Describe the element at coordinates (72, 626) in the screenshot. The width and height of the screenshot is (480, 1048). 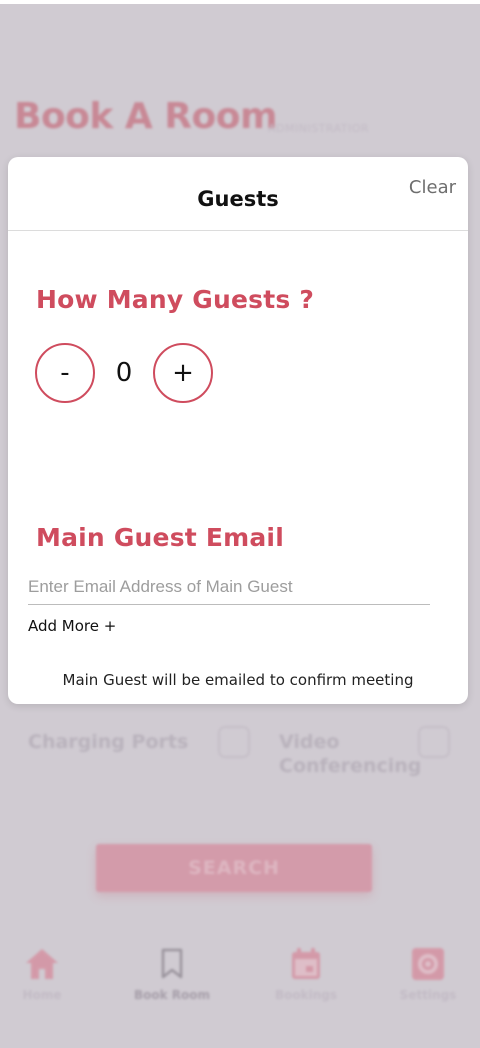
I see `add-more-button: Add More +` at that location.